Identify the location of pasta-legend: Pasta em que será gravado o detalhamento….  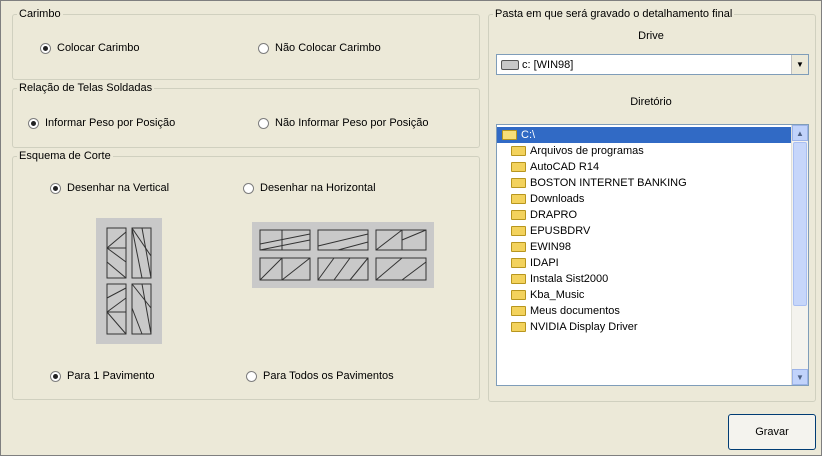
(614, 14).